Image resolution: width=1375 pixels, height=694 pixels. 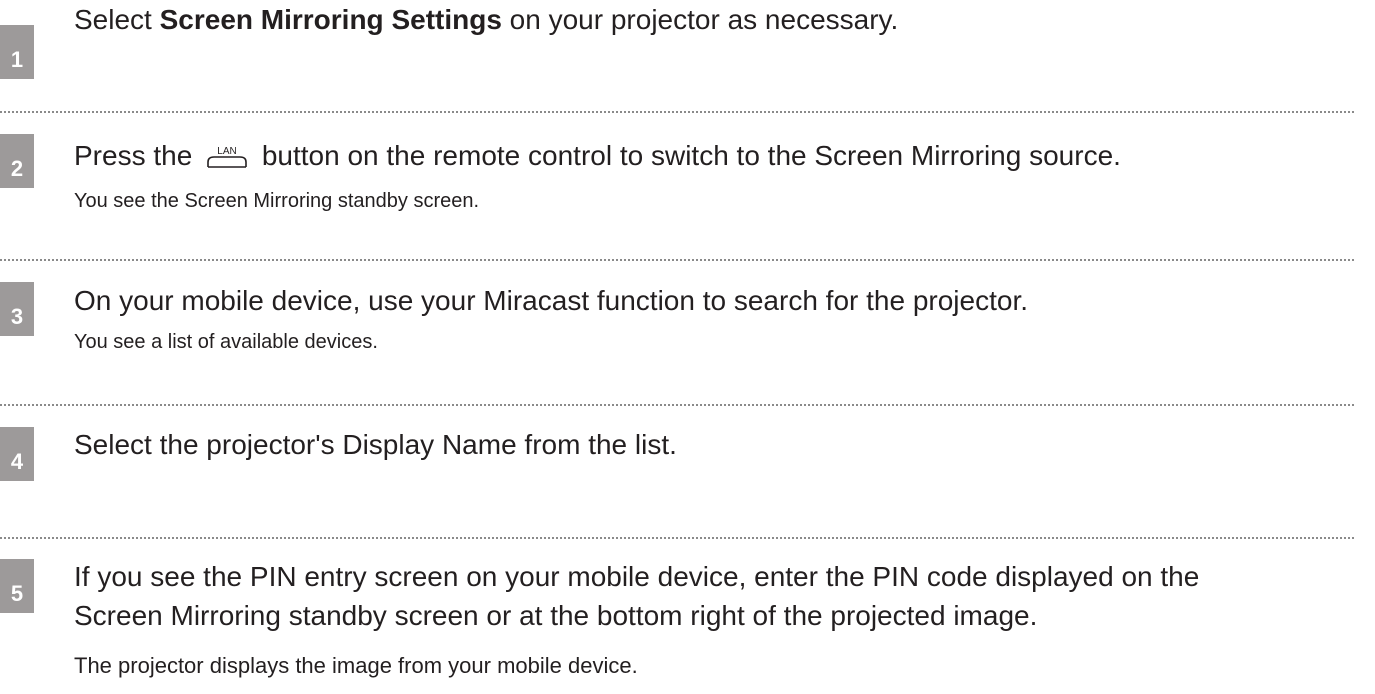 What do you see at coordinates (17, 593) in the screenshot?
I see `step-number: 5` at bounding box center [17, 593].